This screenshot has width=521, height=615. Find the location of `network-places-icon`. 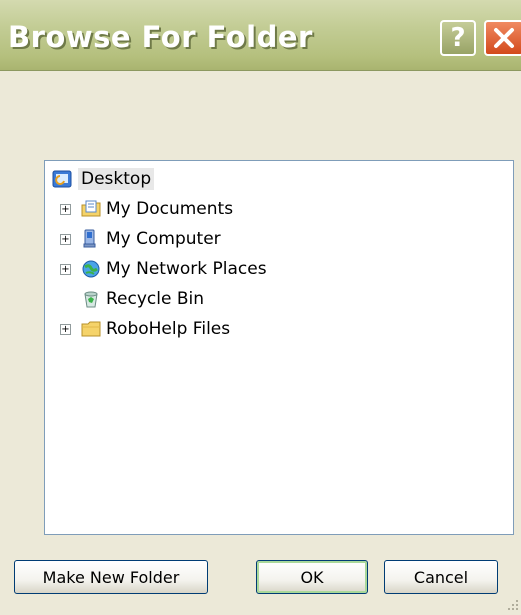

network-places-icon is located at coordinates (91, 269).